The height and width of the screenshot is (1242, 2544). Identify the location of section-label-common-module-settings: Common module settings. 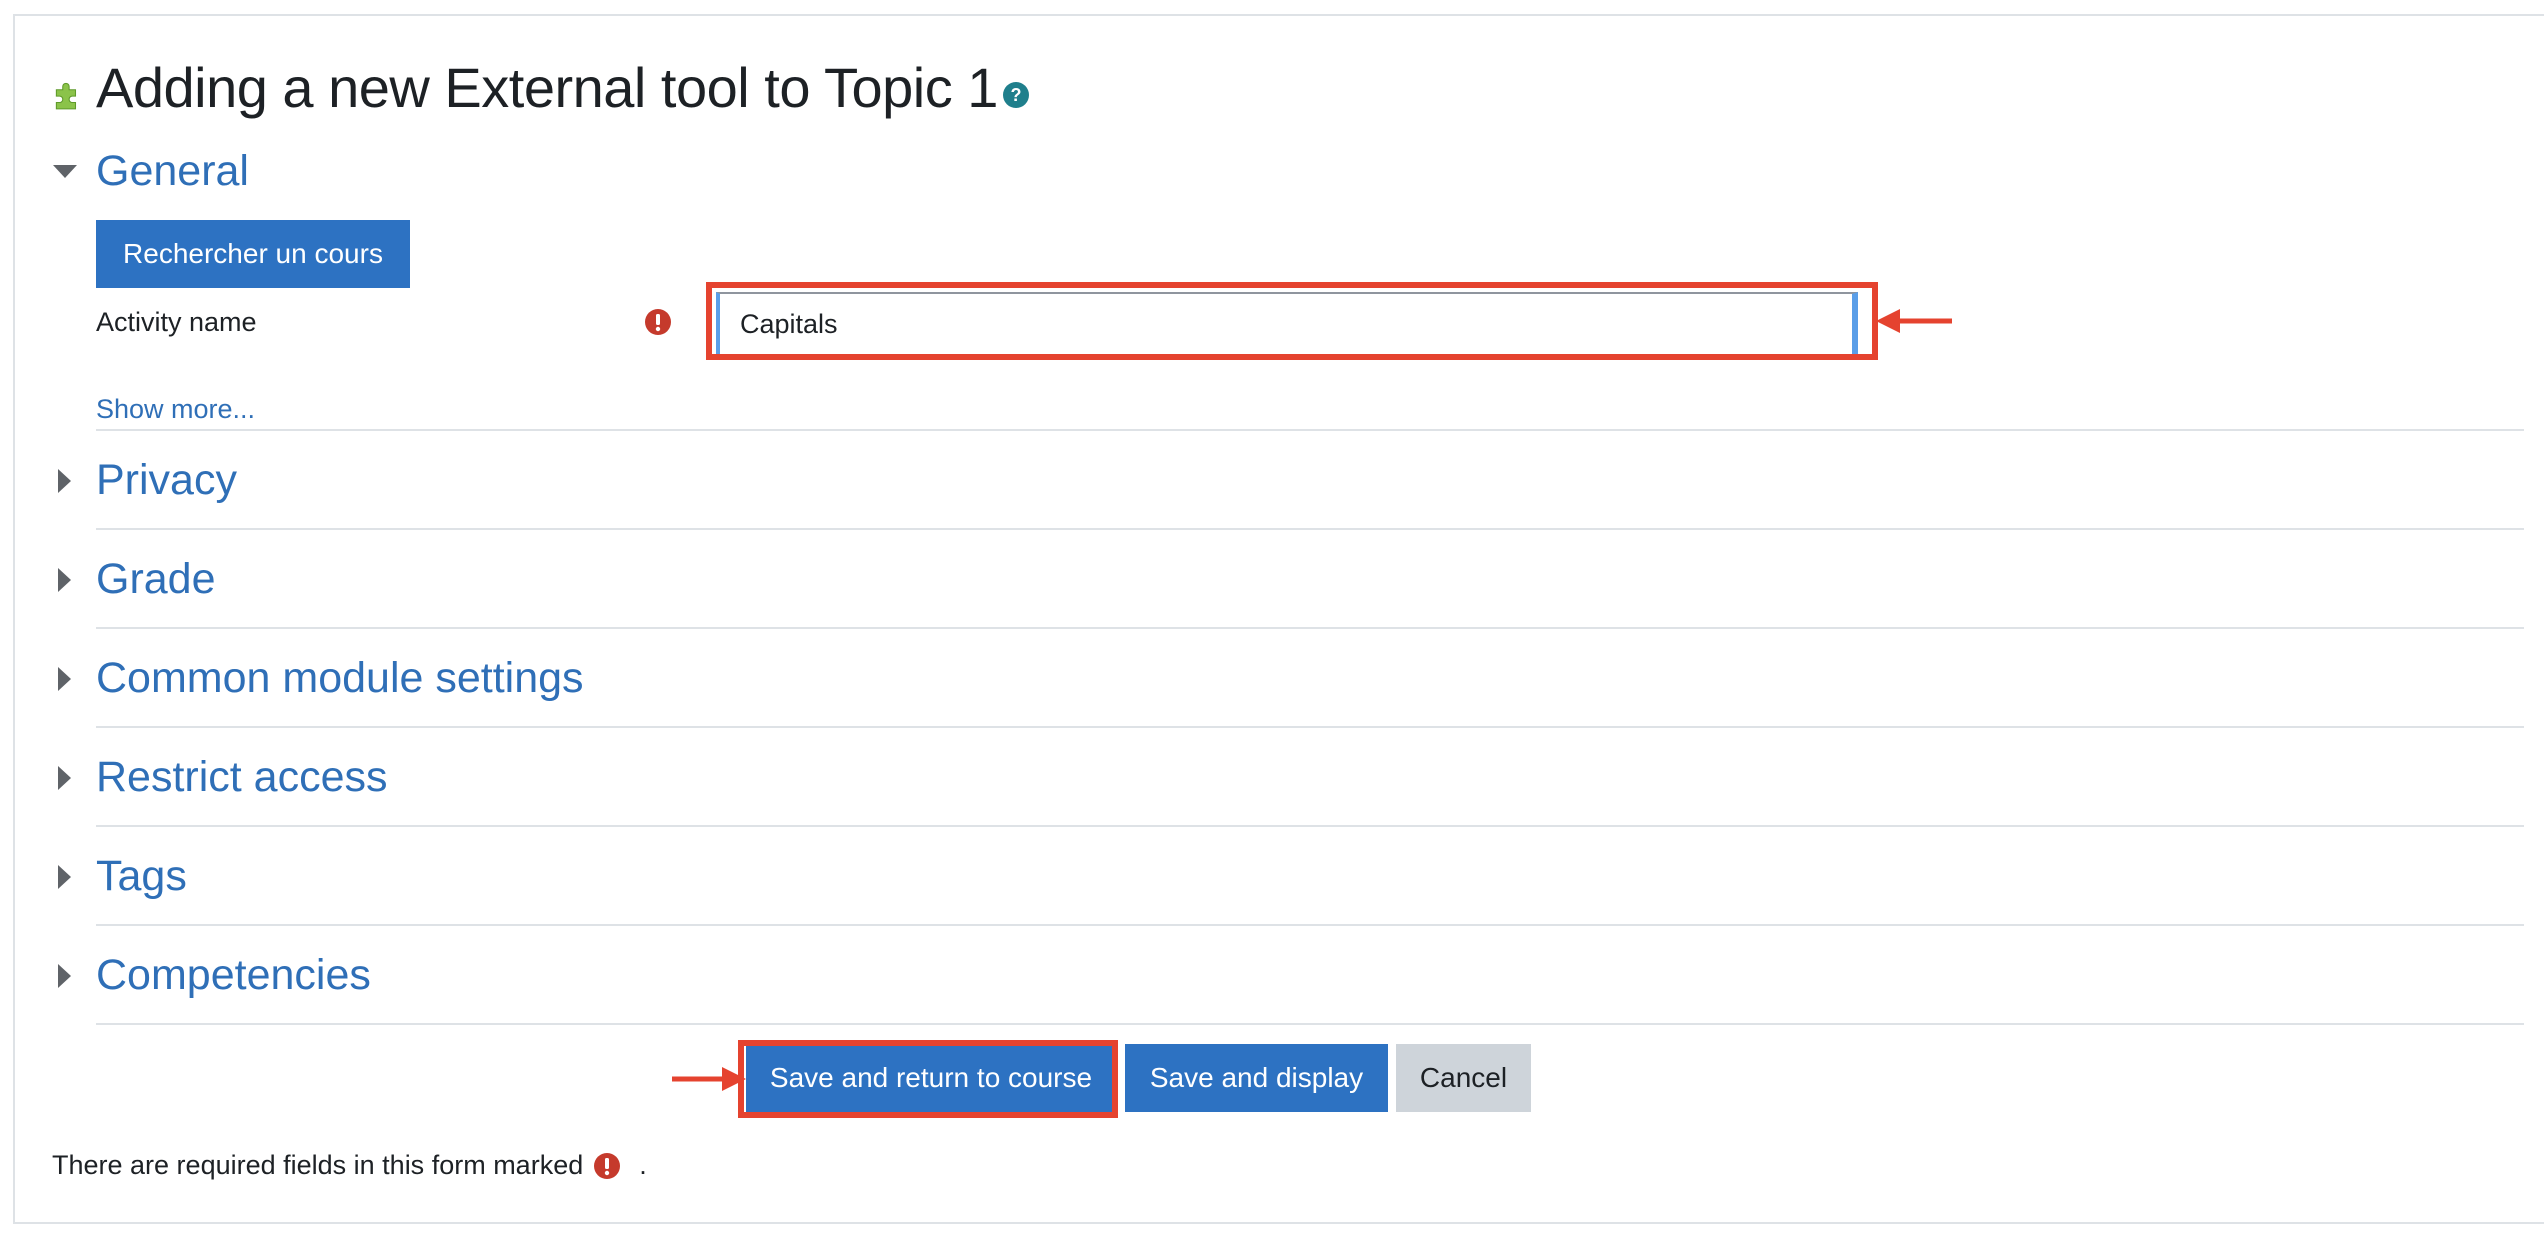
(340, 678).